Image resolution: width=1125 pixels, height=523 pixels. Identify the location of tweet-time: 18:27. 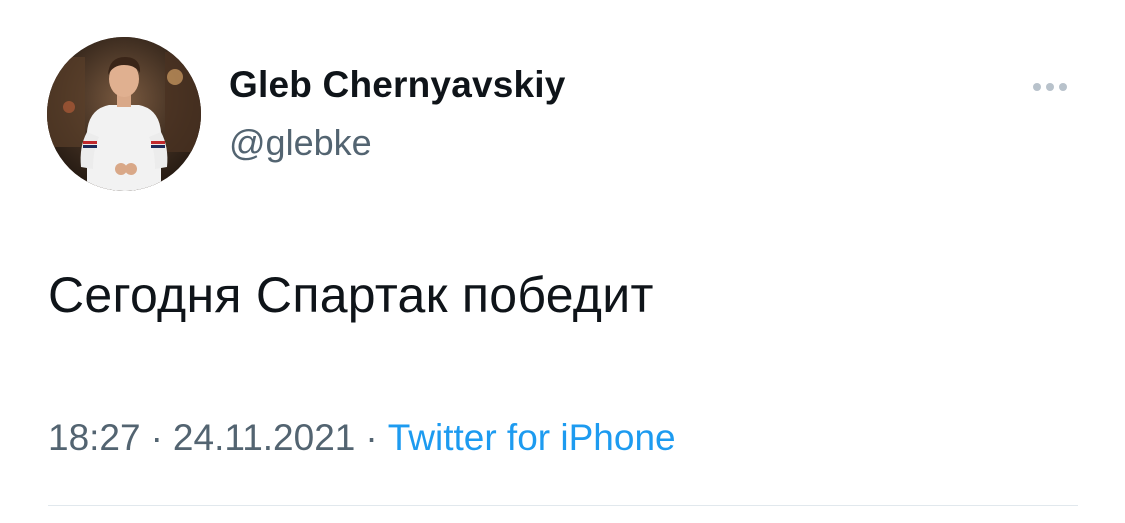
(94, 437).